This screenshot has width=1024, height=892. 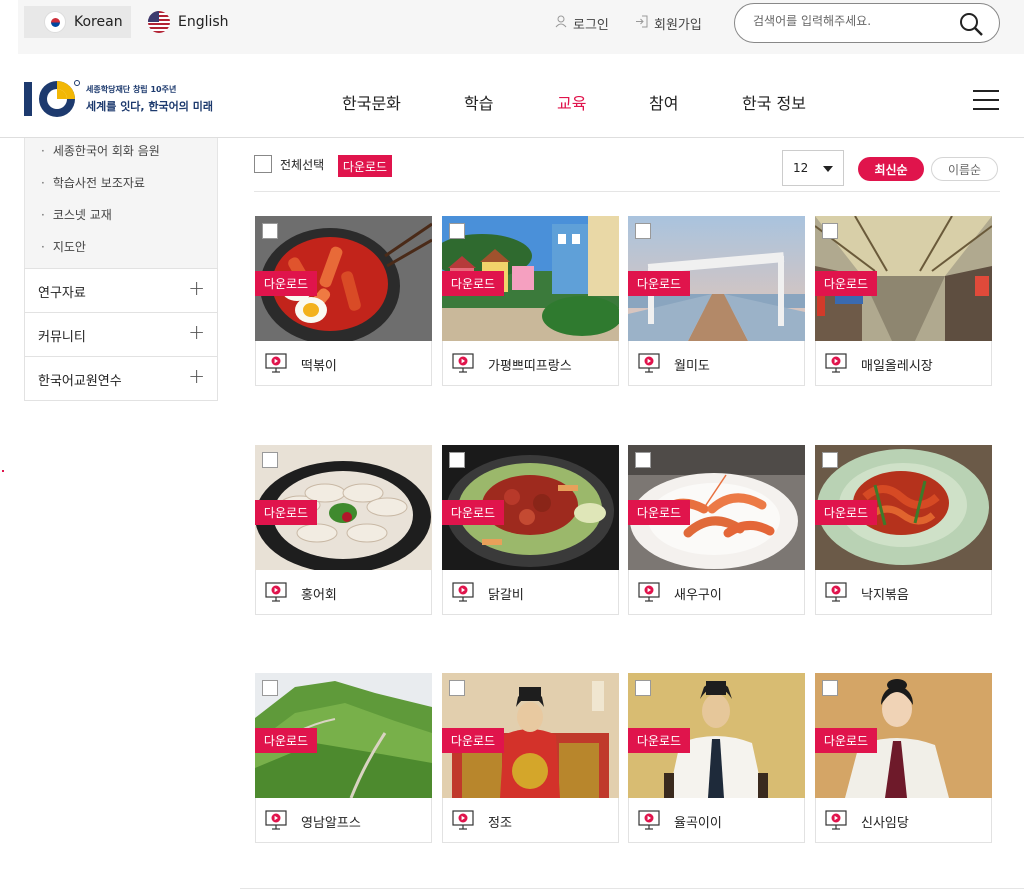 I want to click on login-label: 로그인, so click(x=591, y=25).